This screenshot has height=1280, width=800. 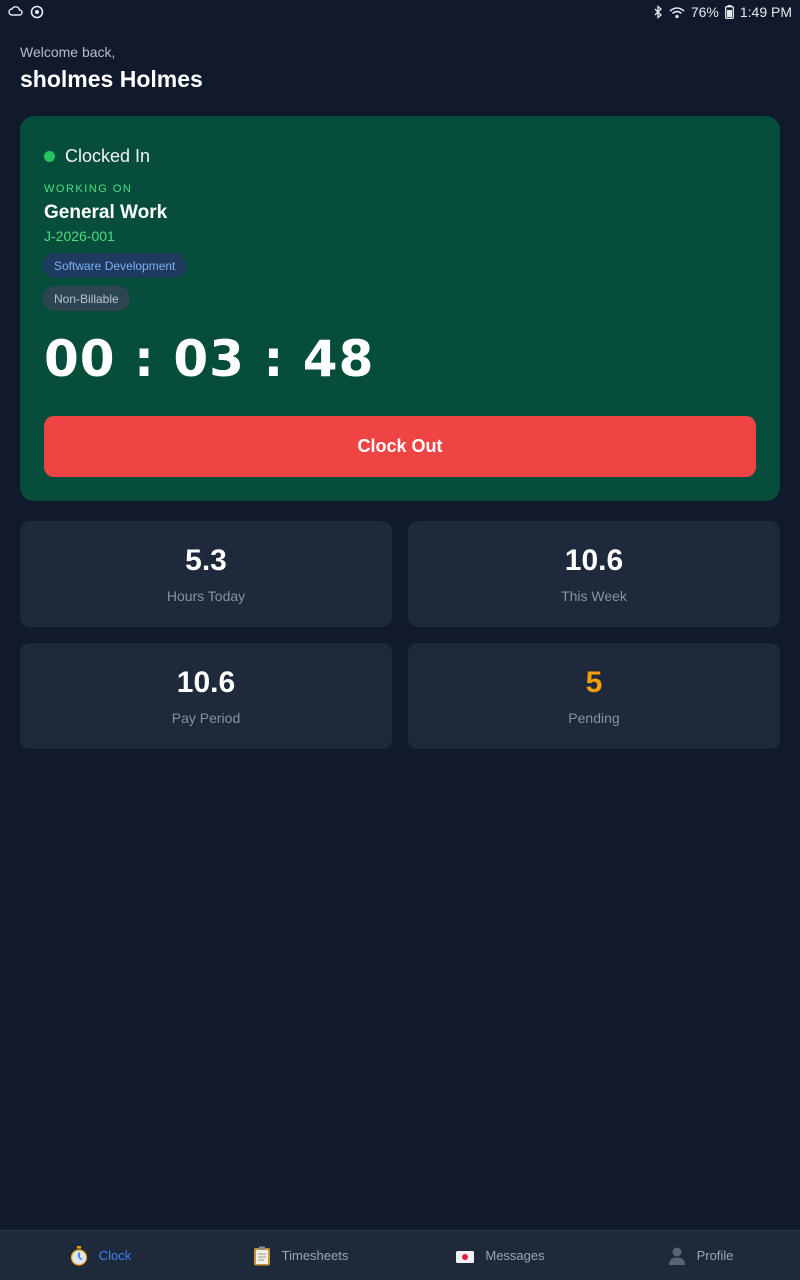 I want to click on clipboard-icon, so click(x=262, y=1256).